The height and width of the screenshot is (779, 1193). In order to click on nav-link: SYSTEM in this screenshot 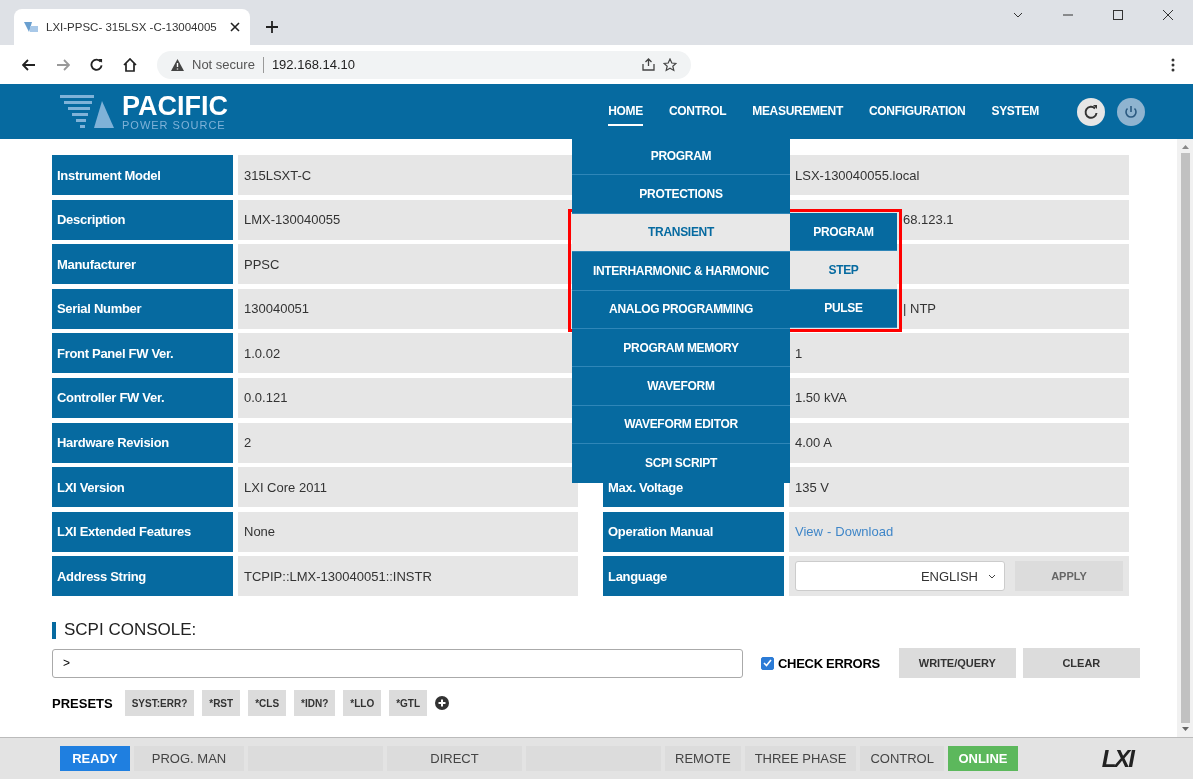, I will do `click(1015, 111)`.